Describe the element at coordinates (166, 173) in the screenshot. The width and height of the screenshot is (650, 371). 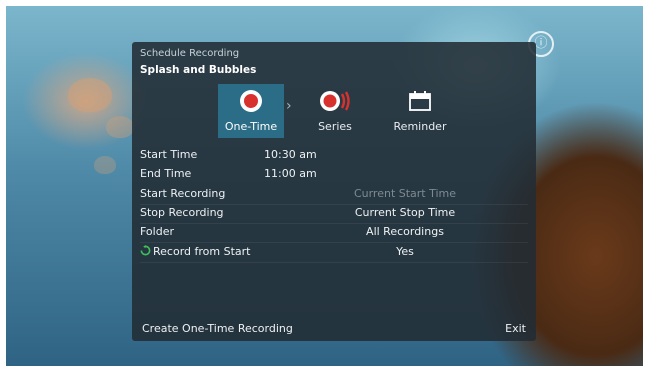
I see `end-time-label: End Time` at that location.